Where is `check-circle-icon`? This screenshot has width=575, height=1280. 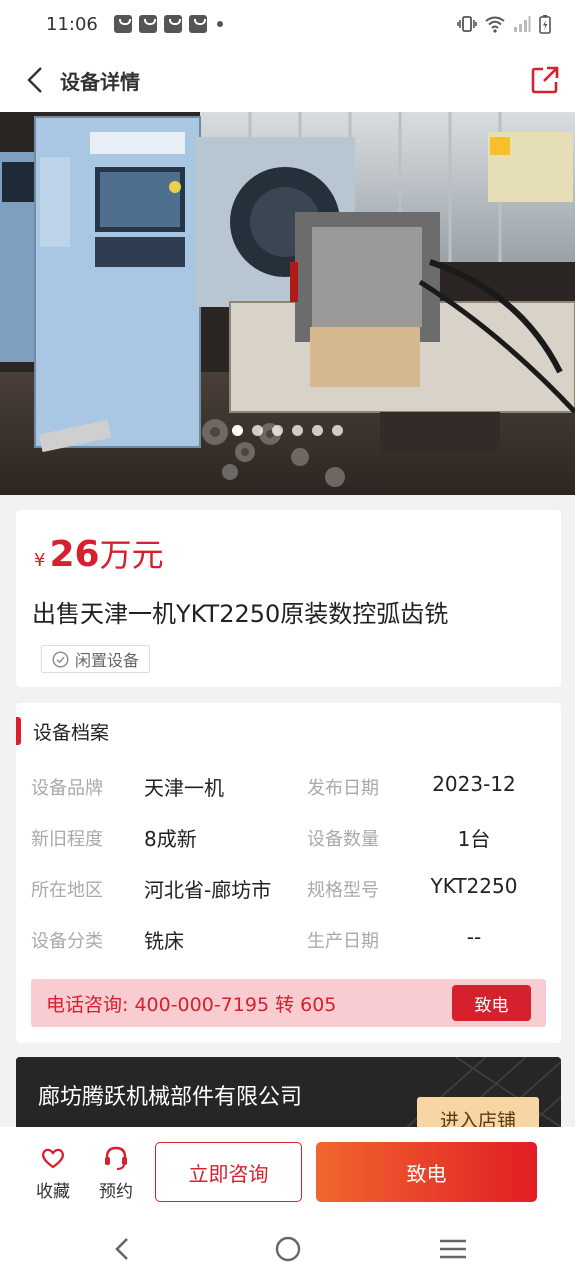 check-circle-icon is located at coordinates (60, 659).